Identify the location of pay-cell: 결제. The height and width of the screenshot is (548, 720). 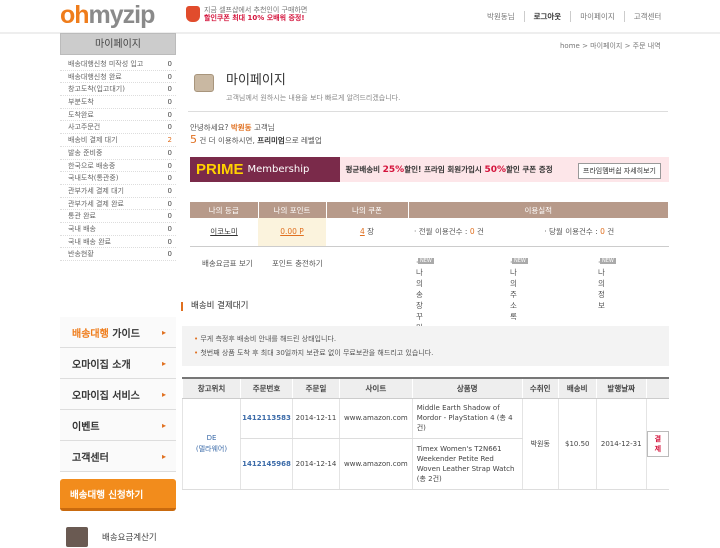
(657, 444).